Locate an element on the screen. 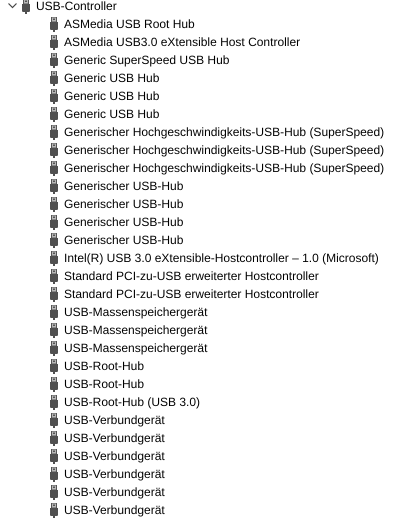 Image resolution: width=415 pixels, height=522 pixels. tree-item-label: USB-Controller is located at coordinates (76, 7).